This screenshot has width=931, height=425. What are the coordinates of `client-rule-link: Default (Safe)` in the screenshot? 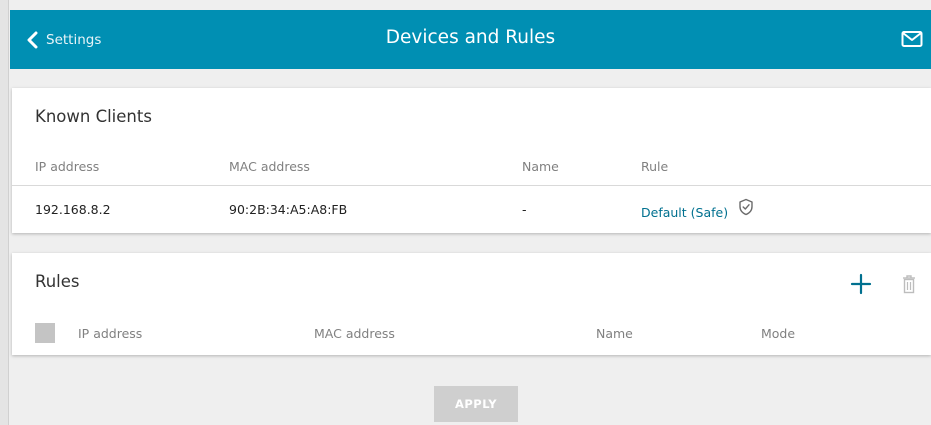 It's located at (684, 212).